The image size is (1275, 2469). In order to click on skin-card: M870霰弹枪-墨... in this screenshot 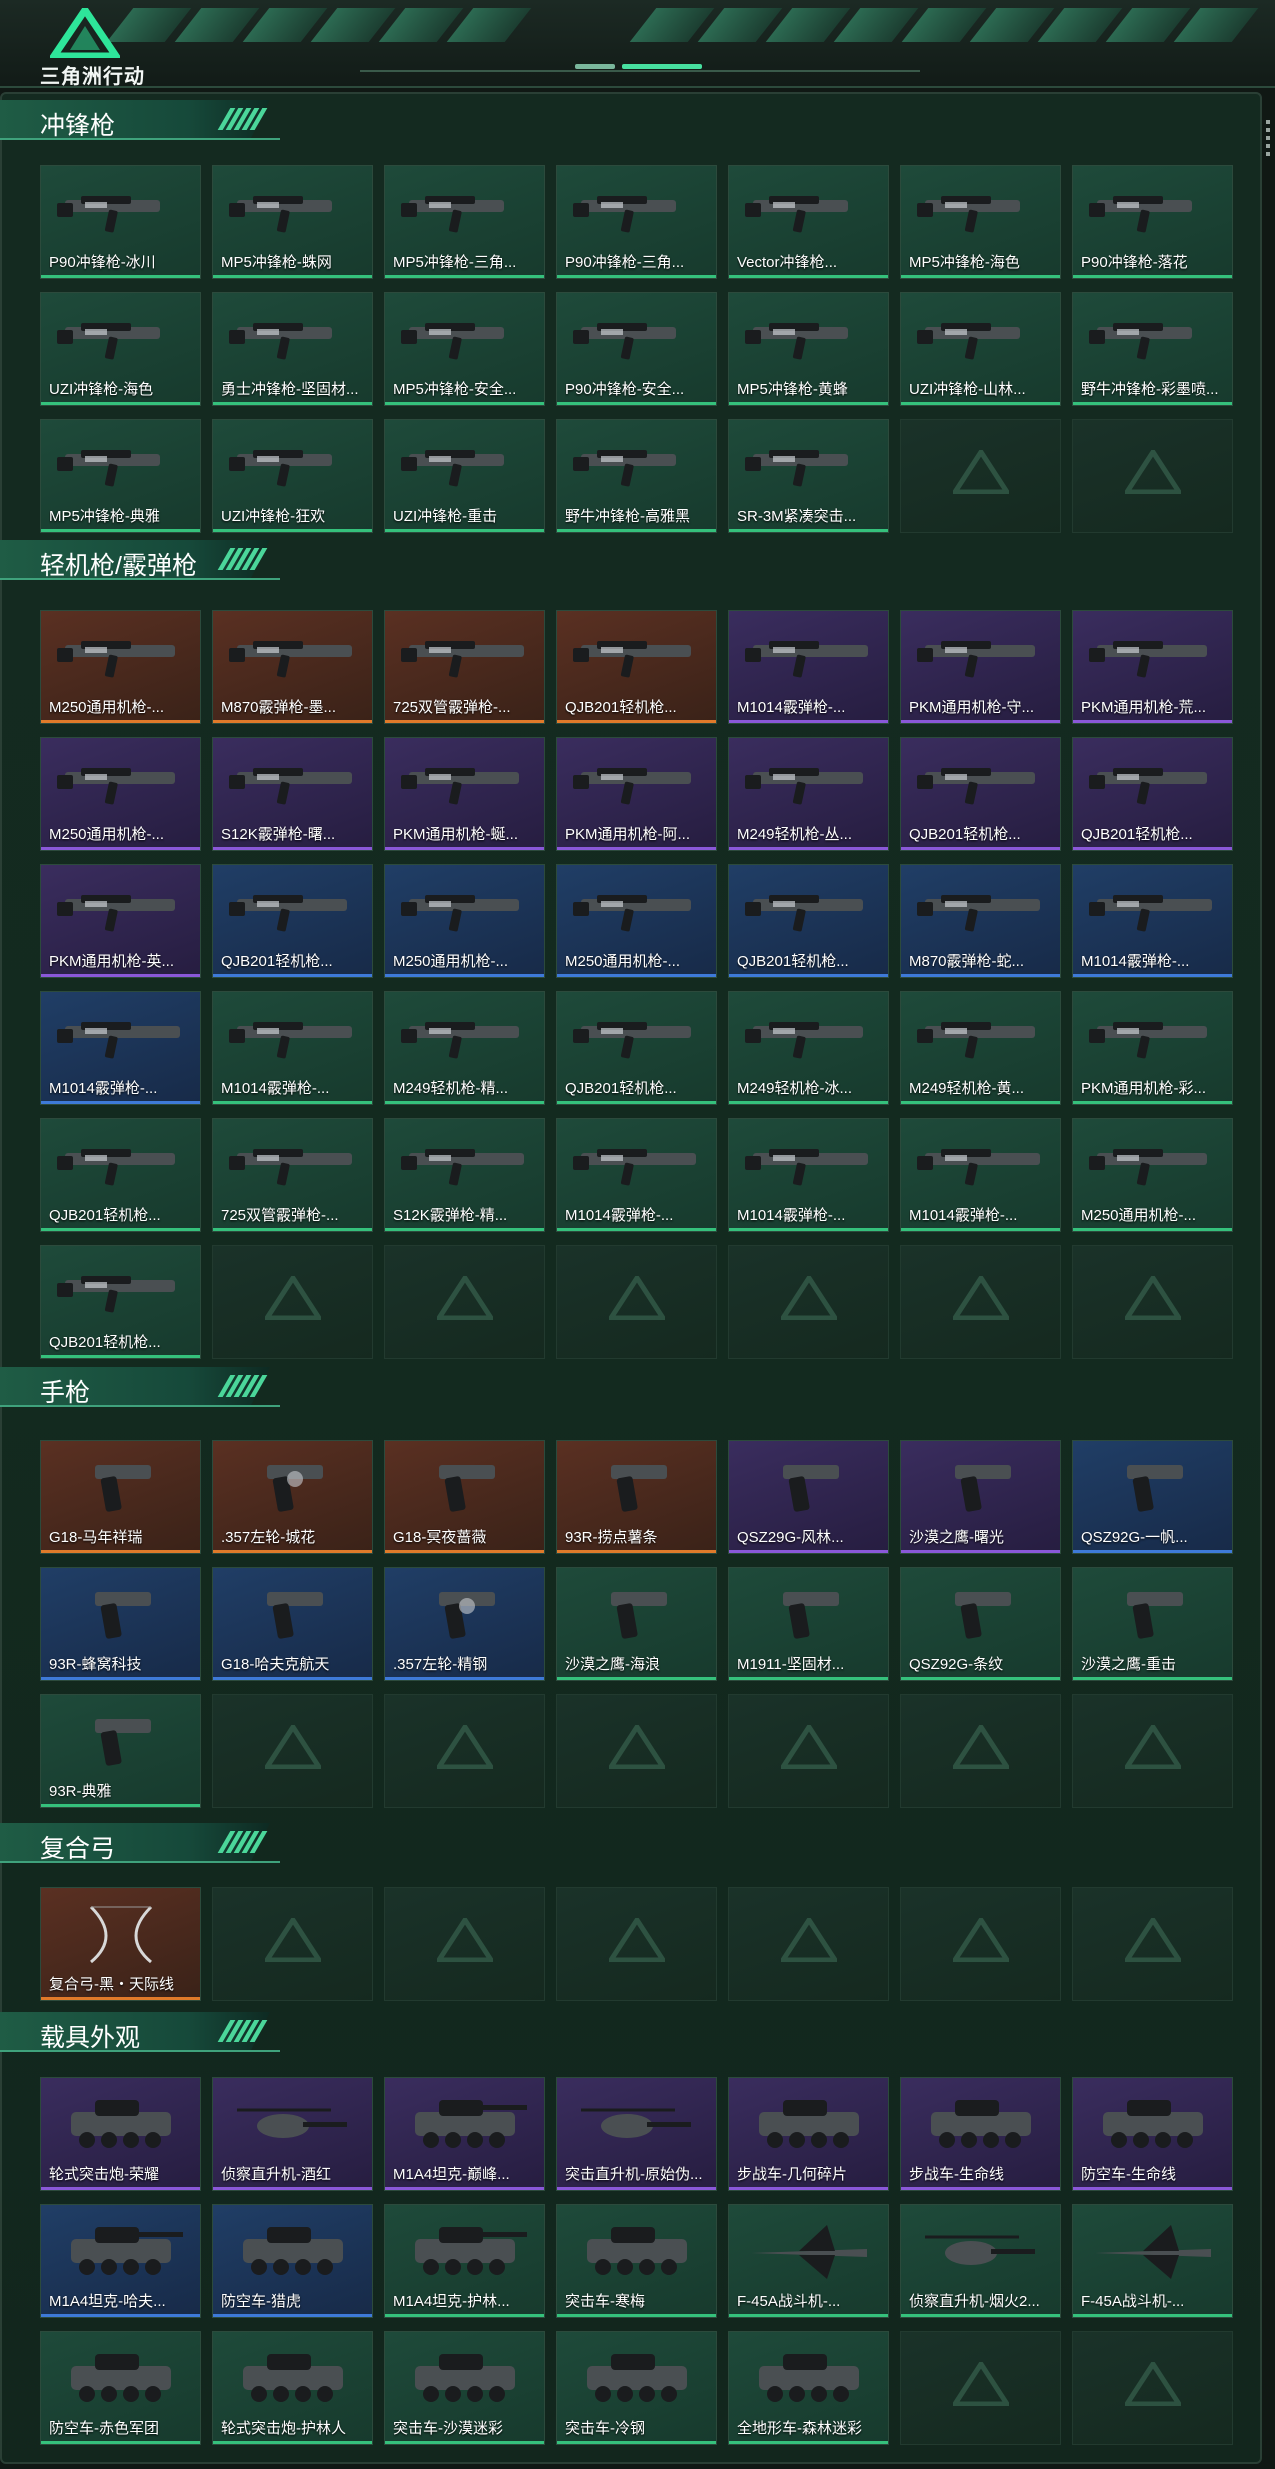, I will do `click(292, 667)`.